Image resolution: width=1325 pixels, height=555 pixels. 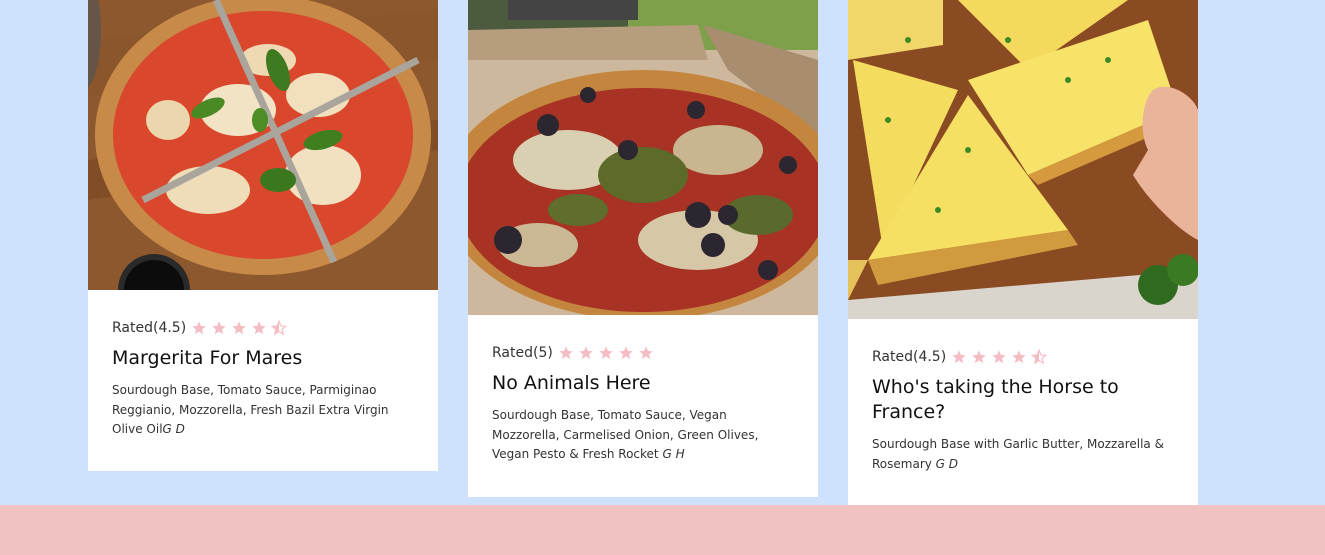 What do you see at coordinates (662, 530) in the screenshot?
I see `footer-band` at bounding box center [662, 530].